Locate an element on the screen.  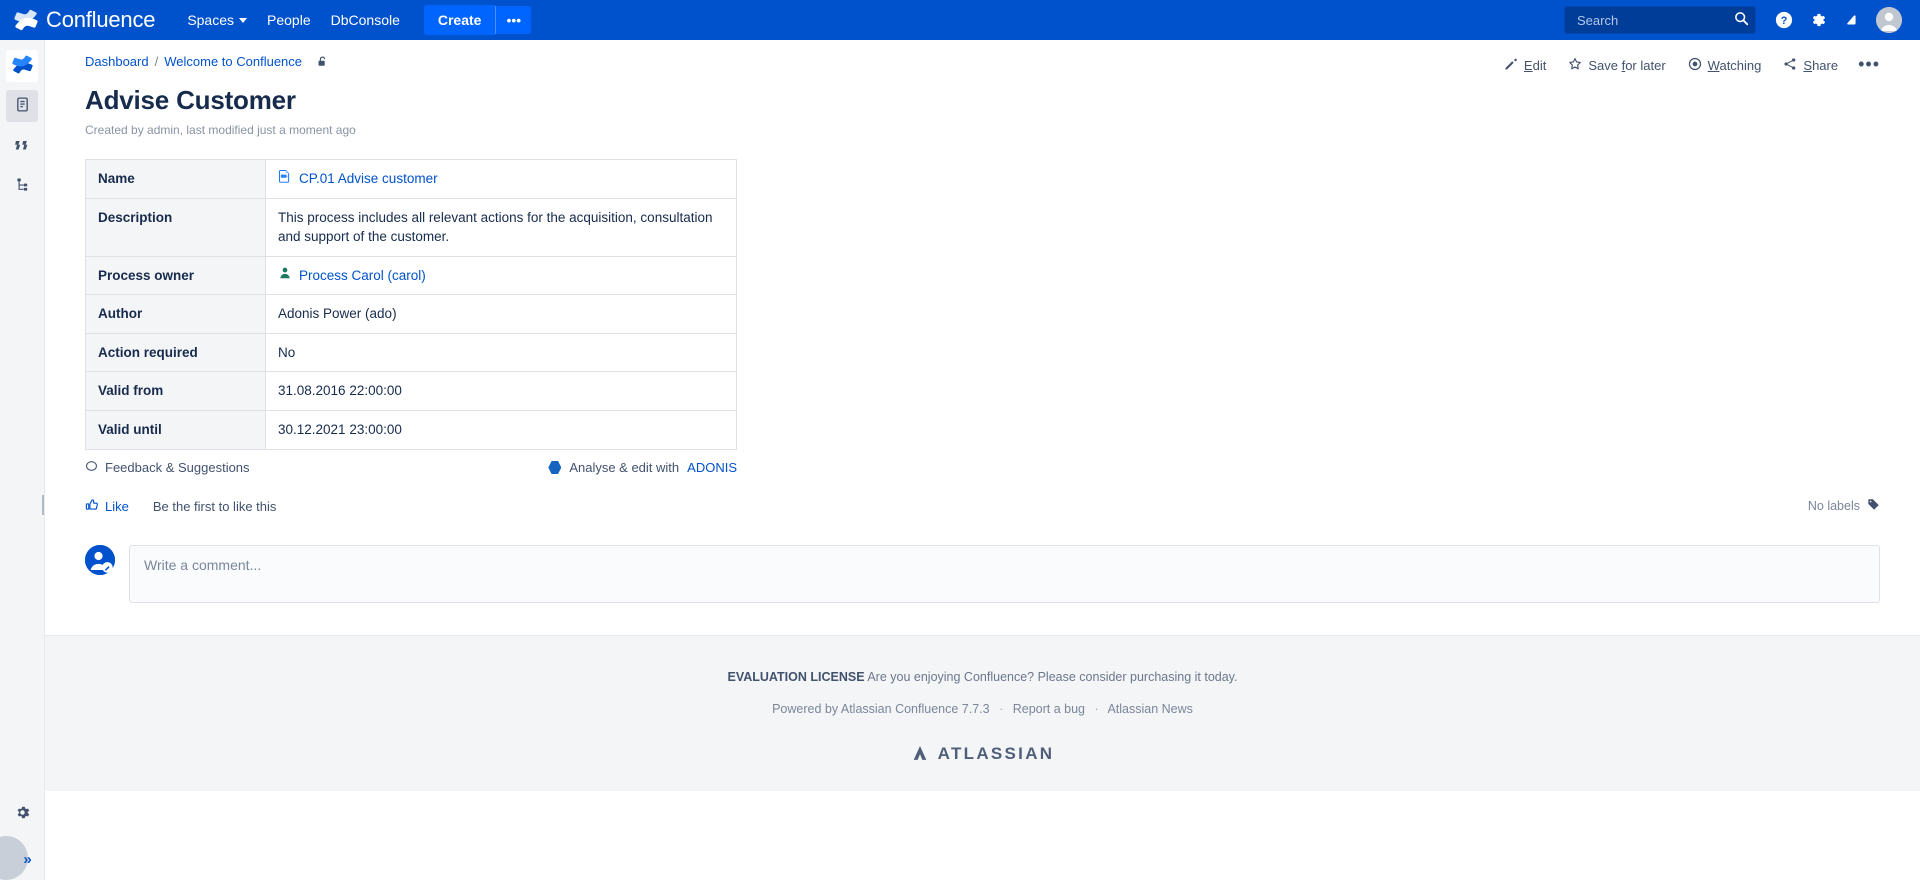
edit-button: Edit is located at coordinates (1525, 65).